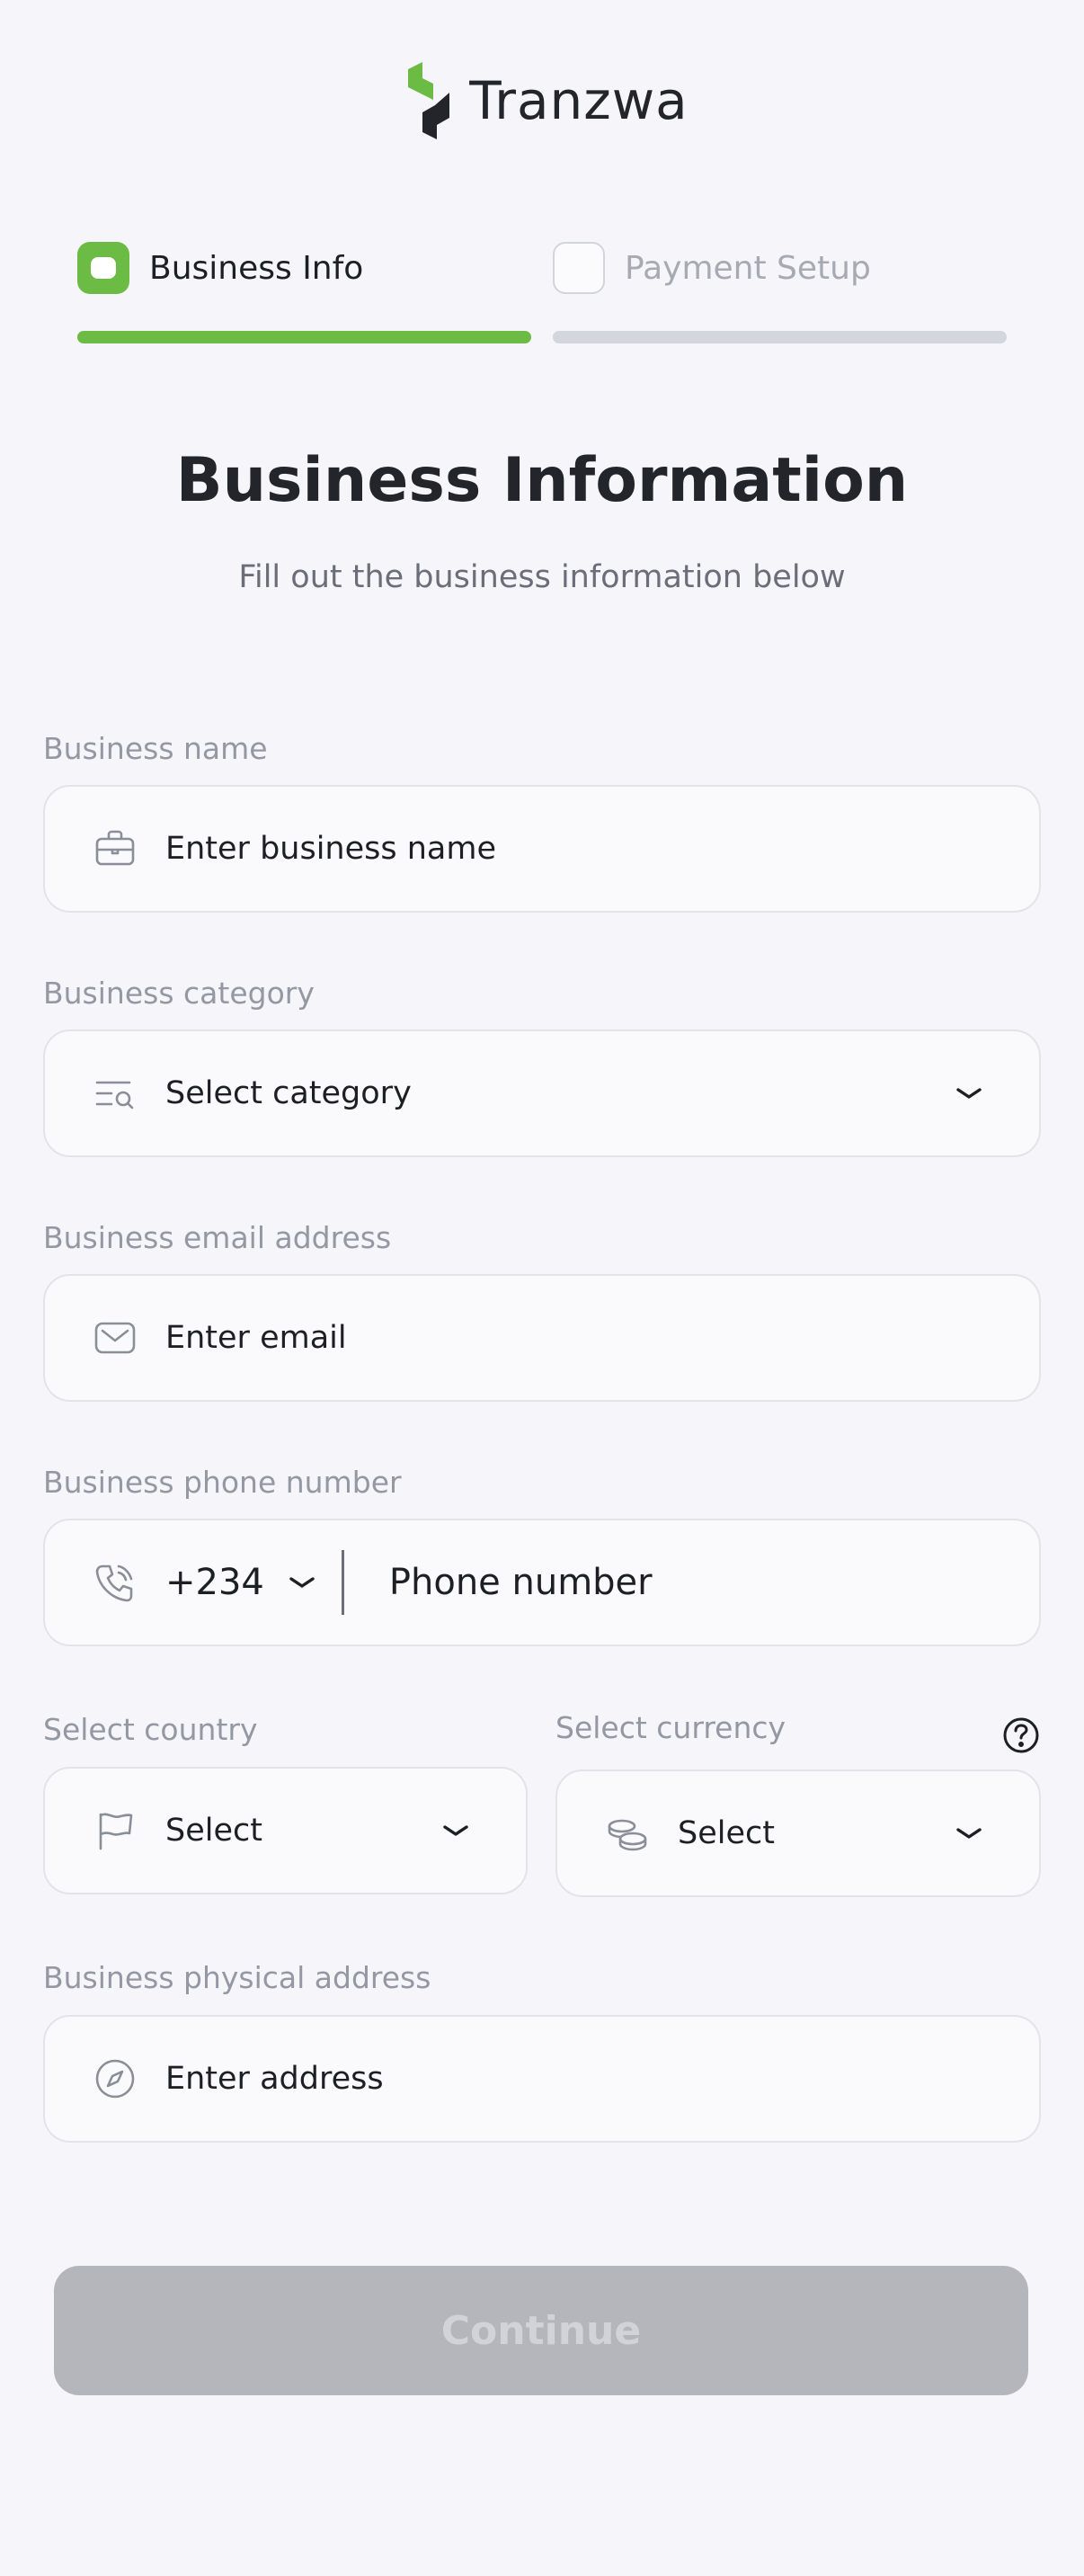 The image size is (1084, 2576). Describe the element at coordinates (237, 1978) in the screenshot. I see `address-label: Business physical address` at that location.